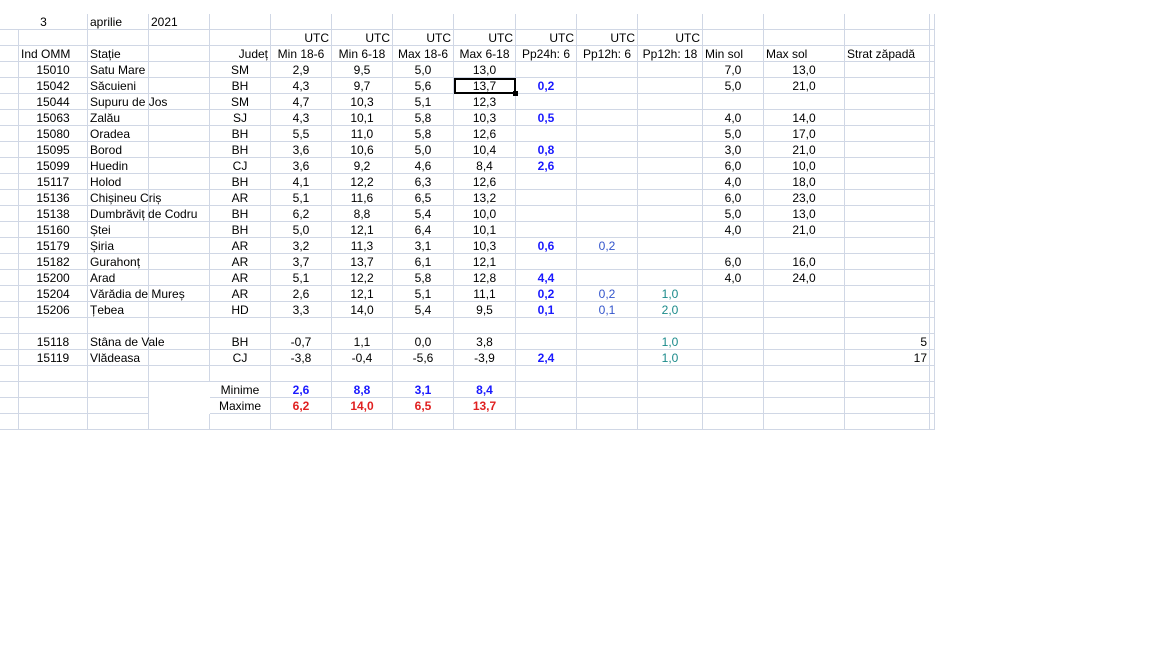 Image resolution: width=1152 pixels, height=648 pixels. What do you see at coordinates (733, 246) in the screenshot?
I see `min-sol` at bounding box center [733, 246].